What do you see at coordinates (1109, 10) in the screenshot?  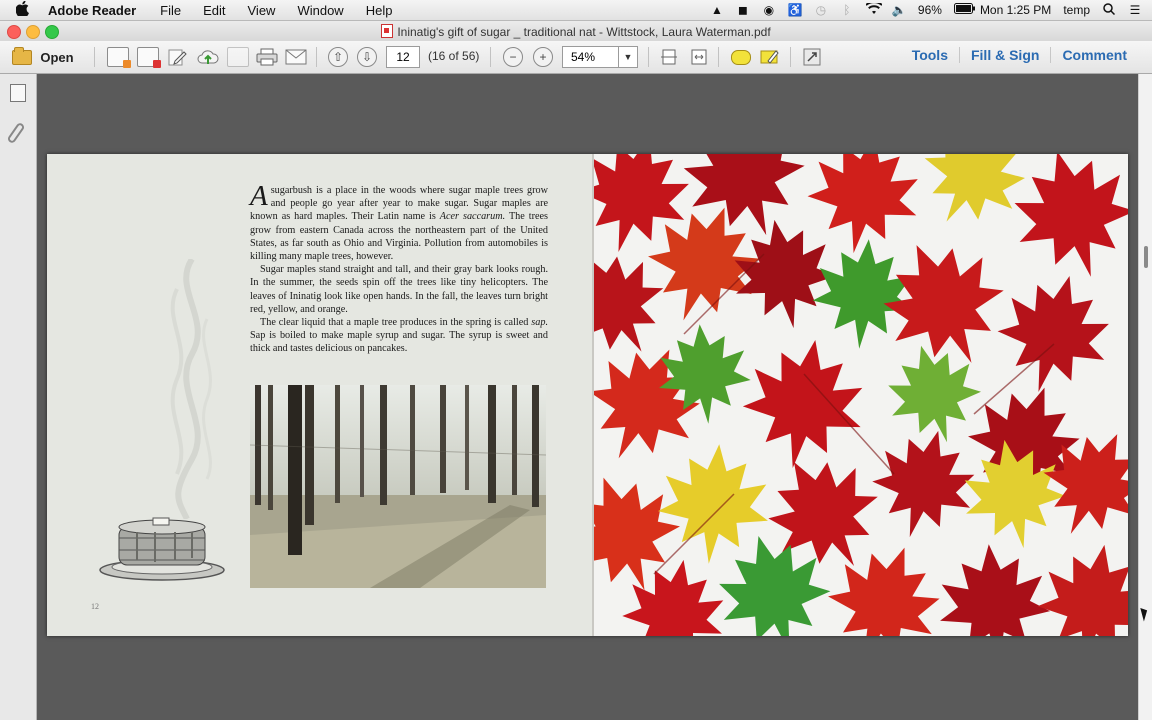 I see `spotlight-search-icon` at bounding box center [1109, 10].